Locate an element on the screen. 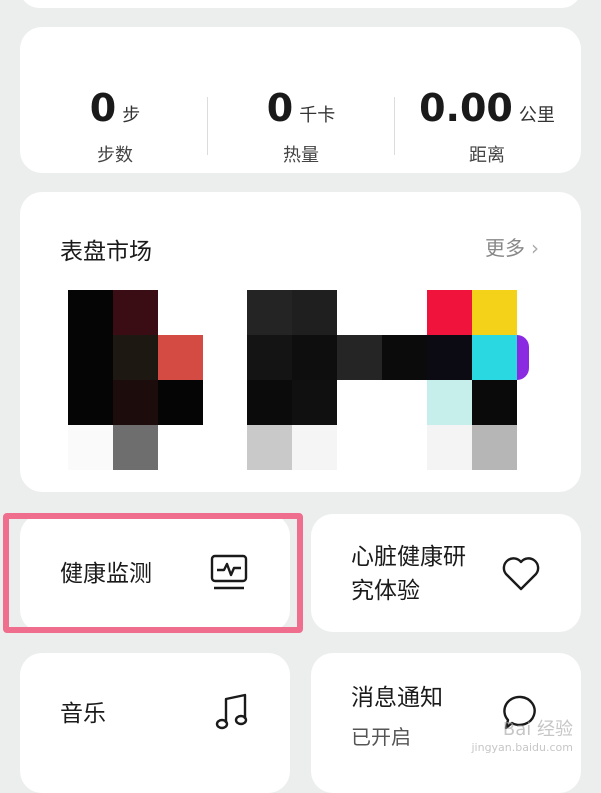  distance-stat: 0.00 公里 距离 is located at coordinates (487, 128).